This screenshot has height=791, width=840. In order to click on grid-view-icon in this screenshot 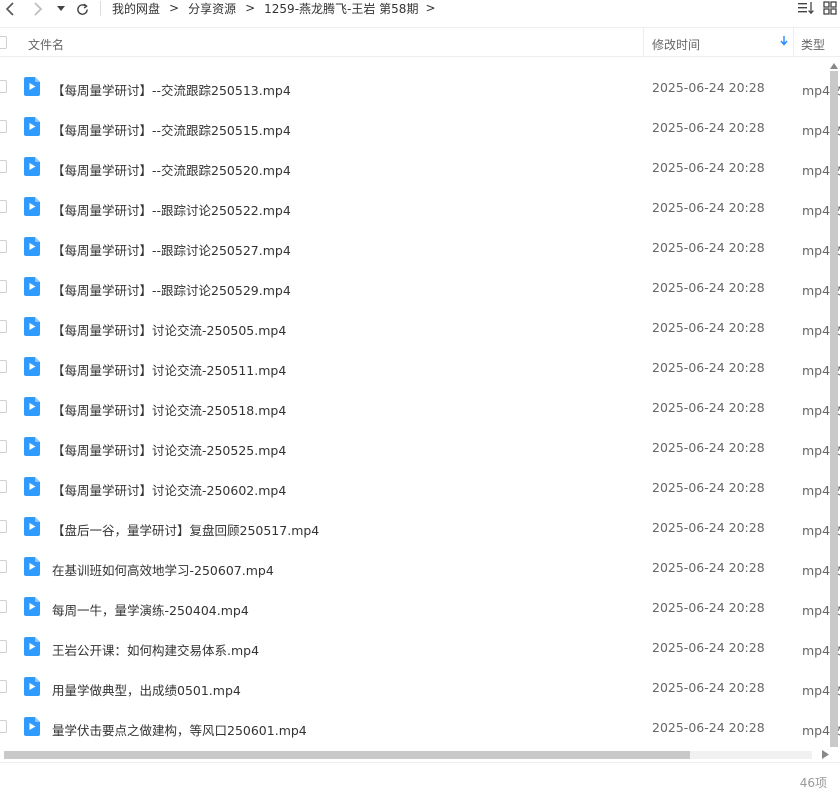, I will do `click(830, 8)`.